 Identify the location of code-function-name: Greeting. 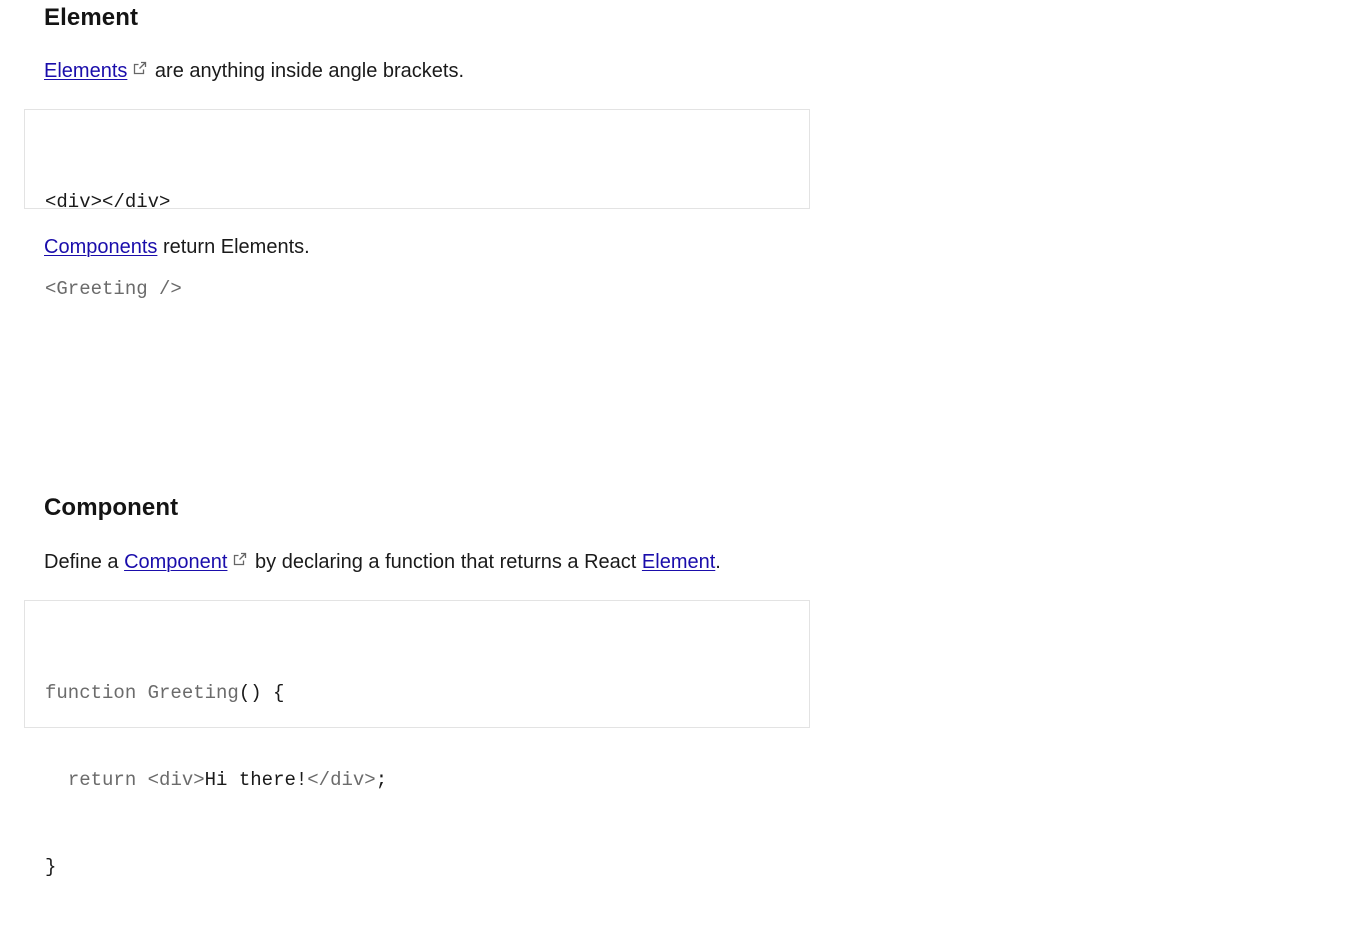
(187, 693).